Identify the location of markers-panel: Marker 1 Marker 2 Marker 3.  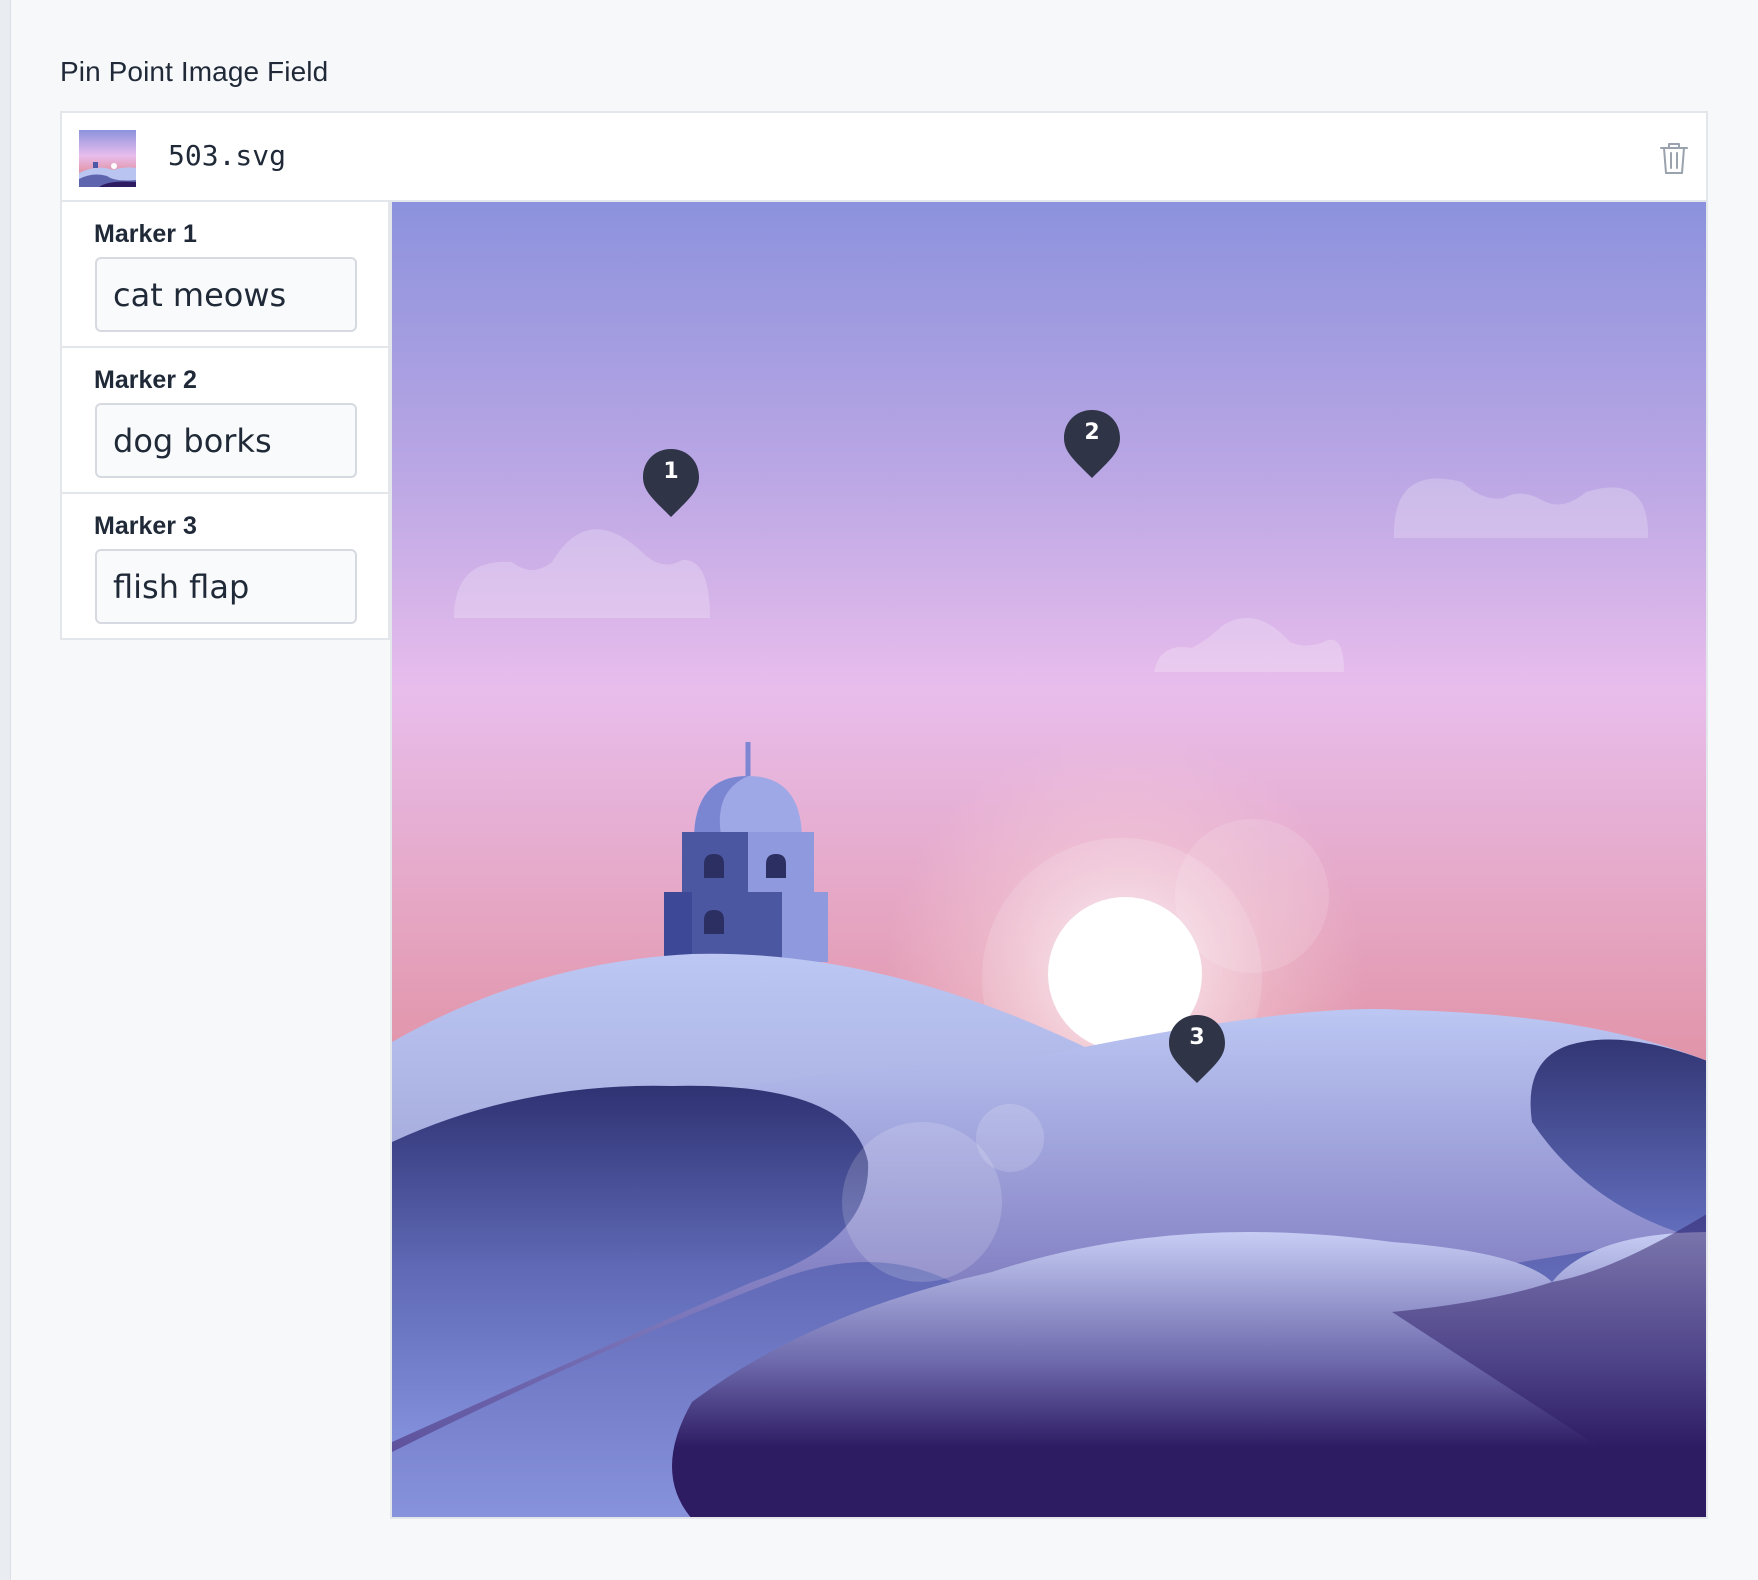
(225, 421).